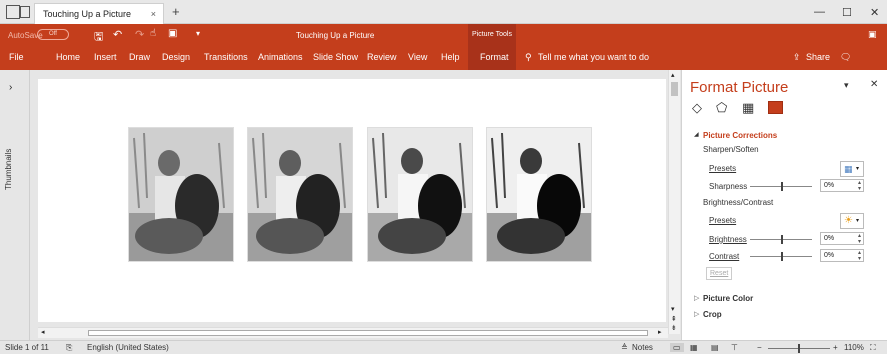  What do you see at coordinates (68, 57) in the screenshot?
I see `menu-home: Home` at bounding box center [68, 57].